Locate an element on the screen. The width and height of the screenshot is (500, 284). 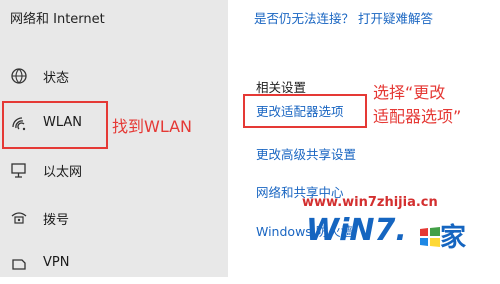
sidebar-item-label: VPN is located at coordinates (56, 262).